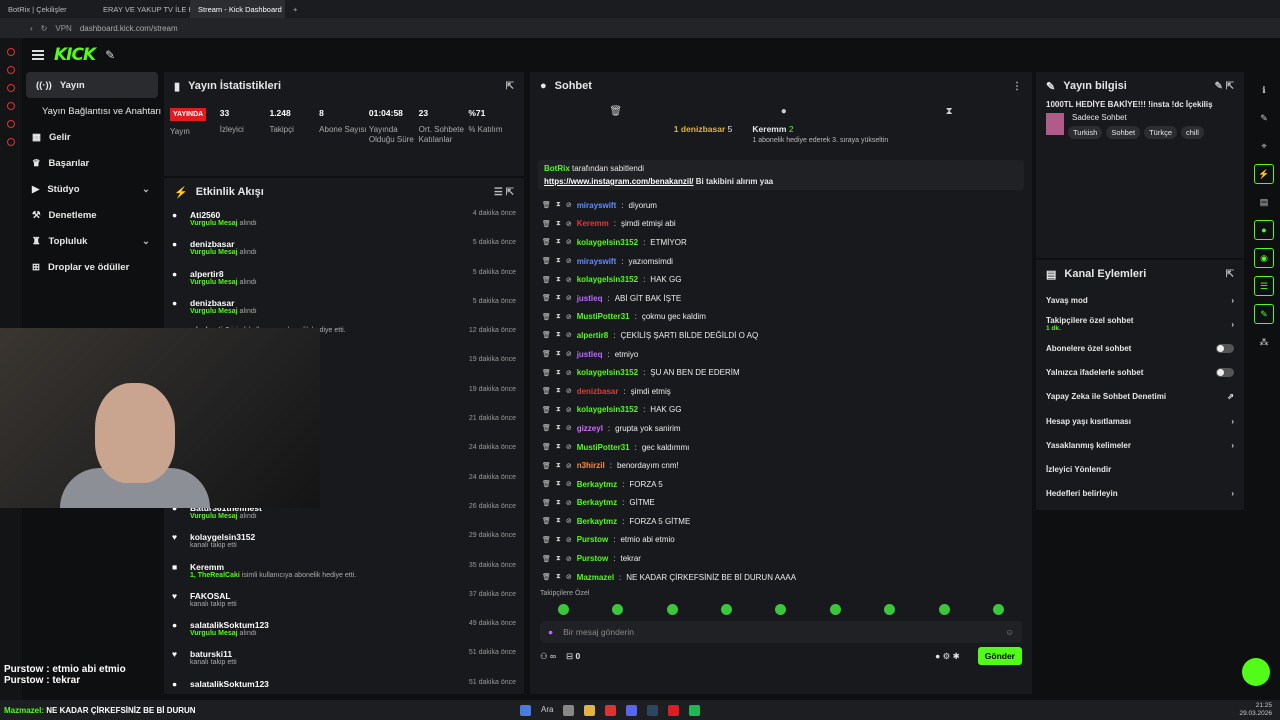 The width and height of the screenshot is (1280, 720). Describe the element at coordinates (593, 223) in the screenshot. I see `chat-username: Keremm` at that location.